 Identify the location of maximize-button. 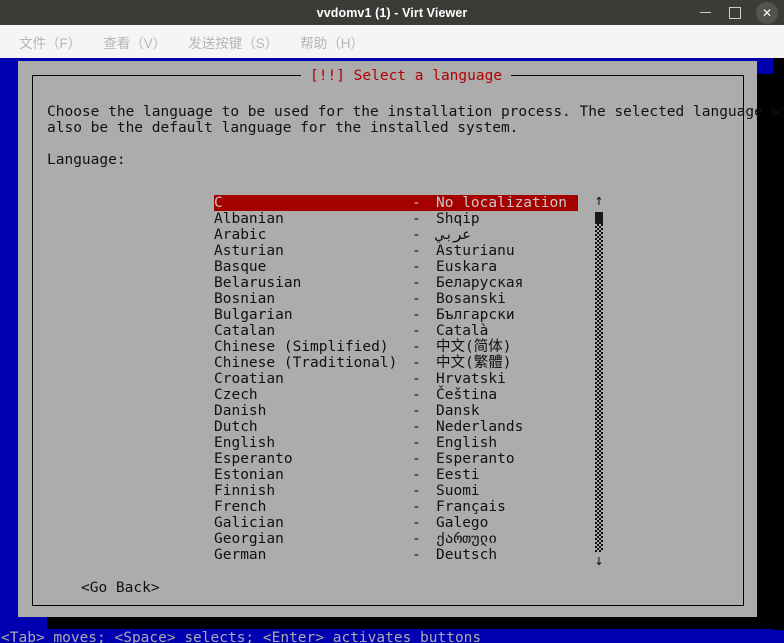
(735, 12).